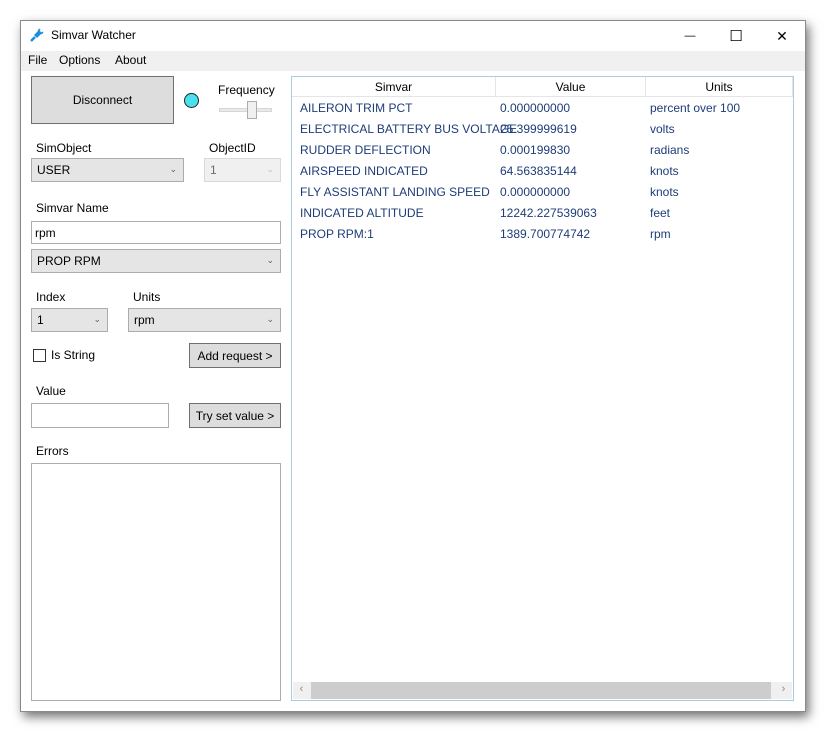  Describe the element at coordinates (40, 320) in the screenshot. I see `index-value: 1` at that location.